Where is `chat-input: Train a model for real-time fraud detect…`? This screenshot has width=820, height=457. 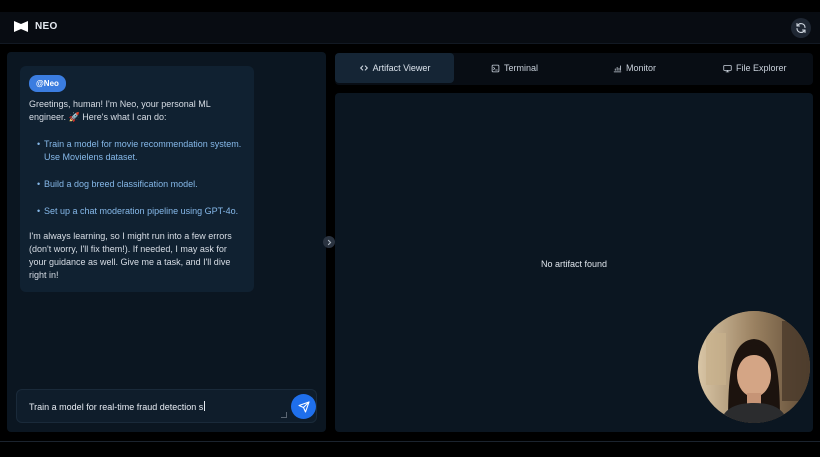
chat-input: Train a model for real-time fraud detect… is located at coordinates (149, 406).